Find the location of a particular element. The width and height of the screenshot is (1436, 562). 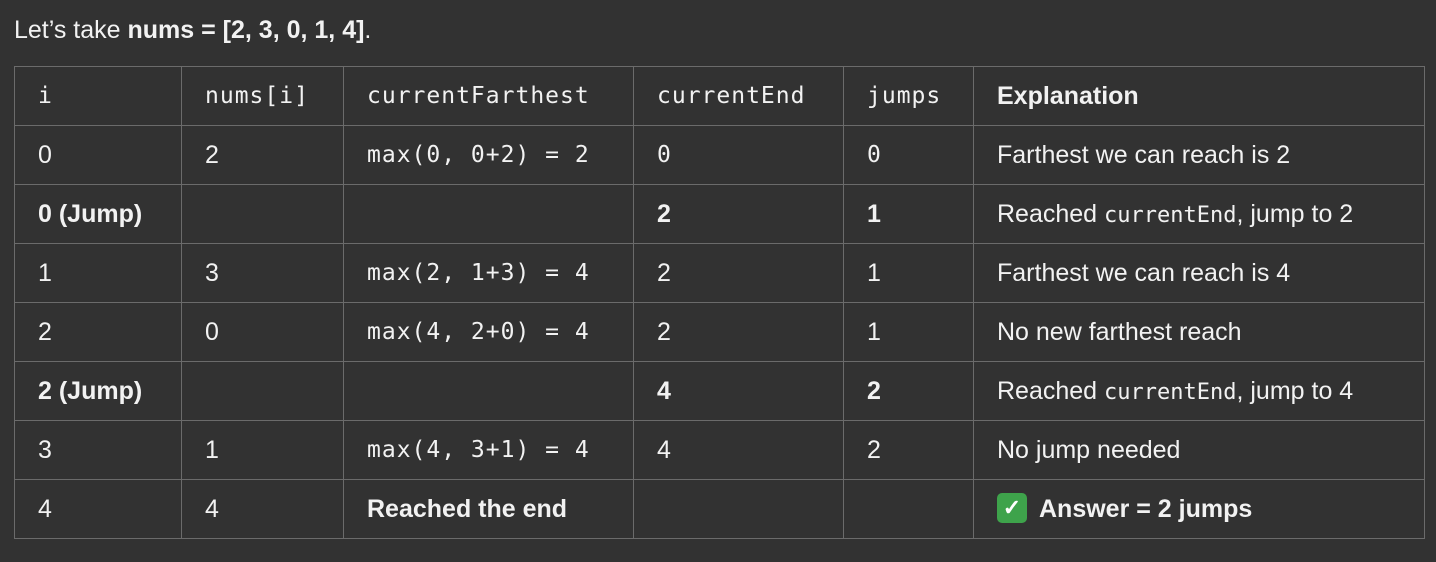

explanation-post: , jump to 4 is located at coordinates (1295, 390).